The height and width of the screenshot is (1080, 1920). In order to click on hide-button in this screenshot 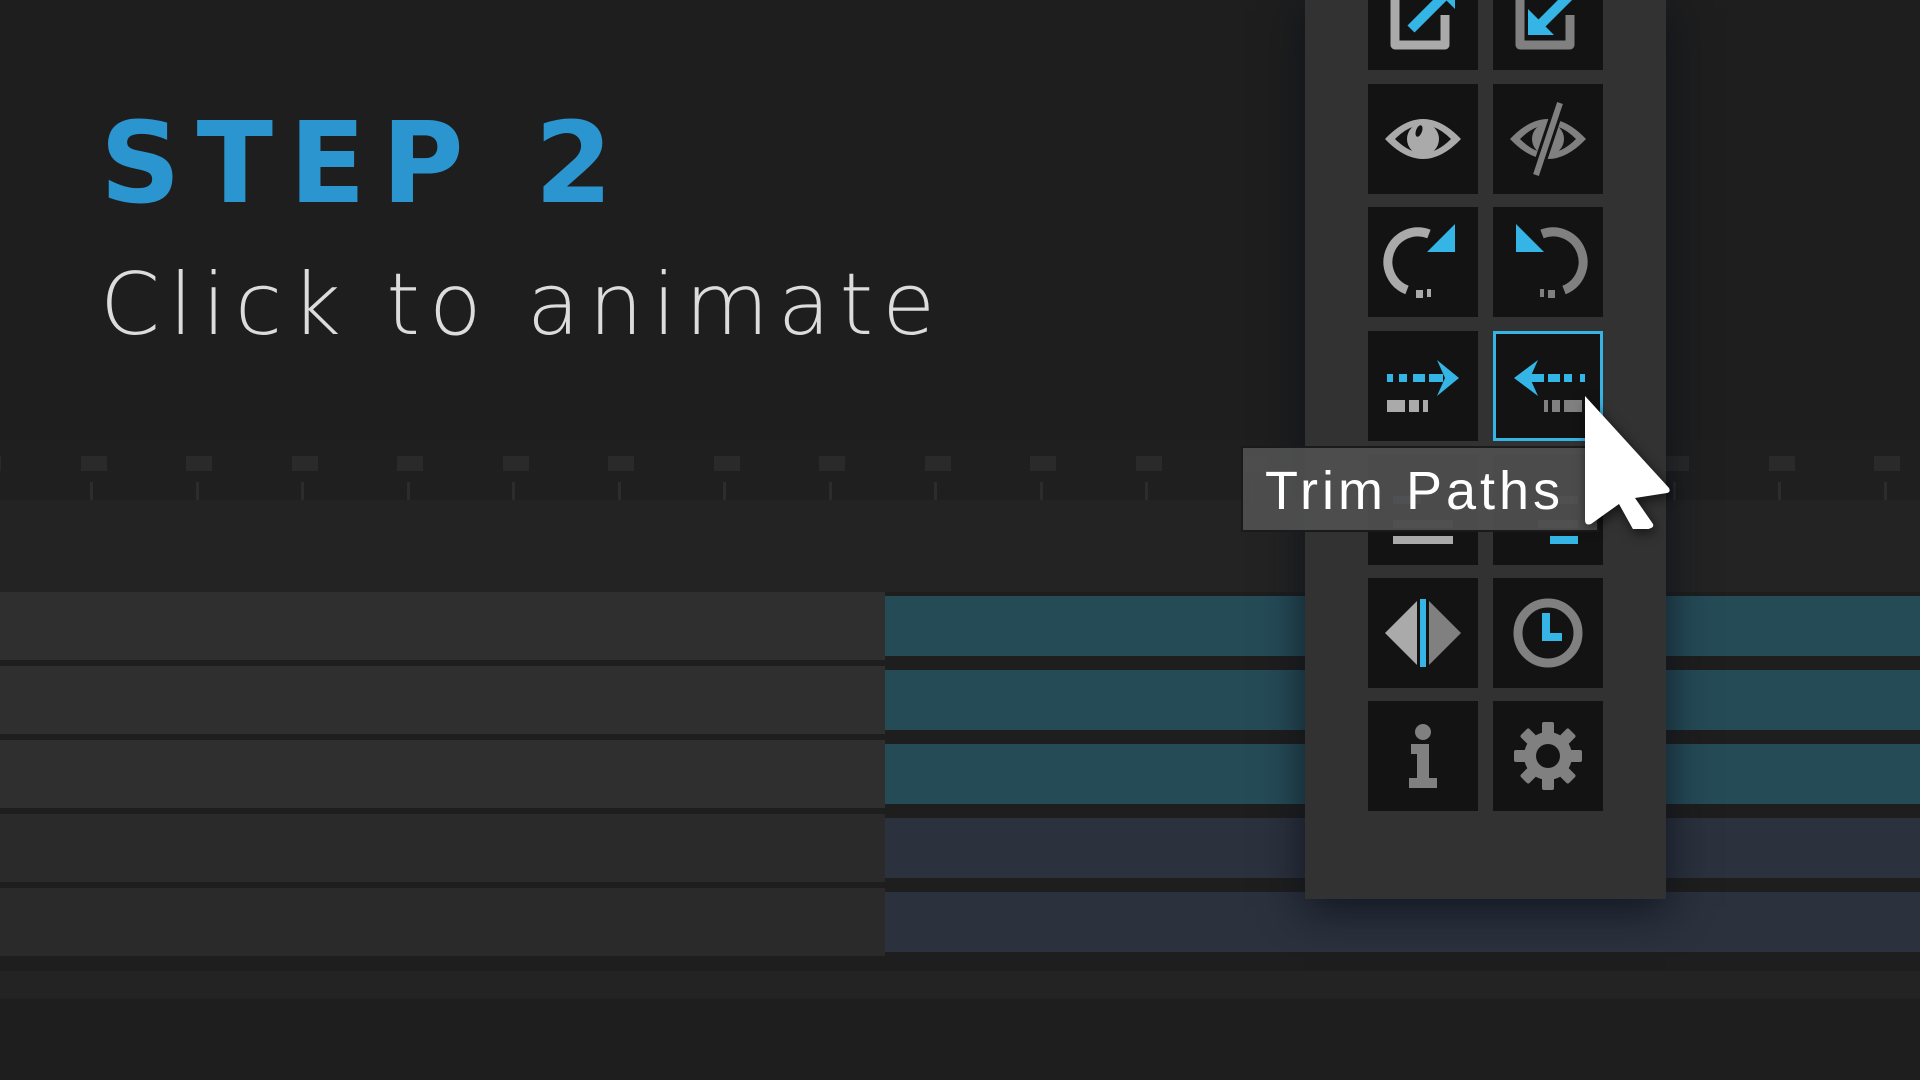, I will do `click(1548, 139)`.